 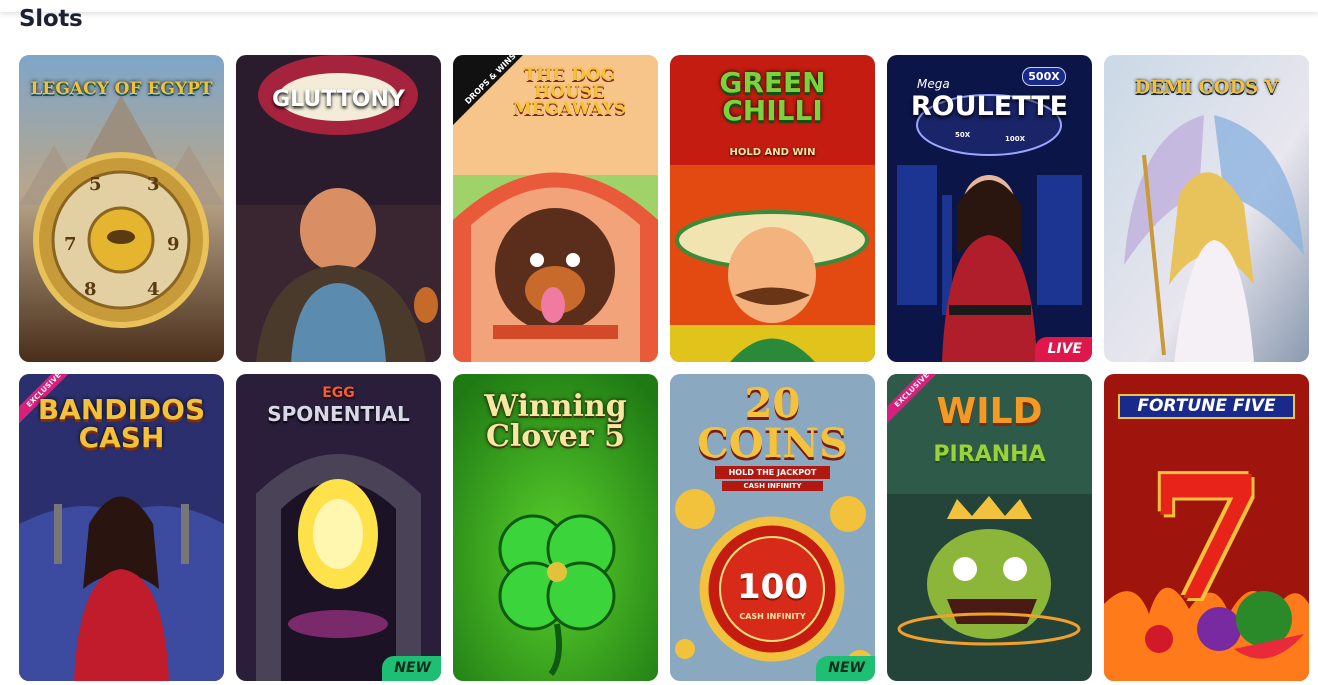 I want to click on game-tile-dog-house-megaways: DROPS & WINS THE DOG HOUSE MEGAWAYS, so click(x=555, y=208).